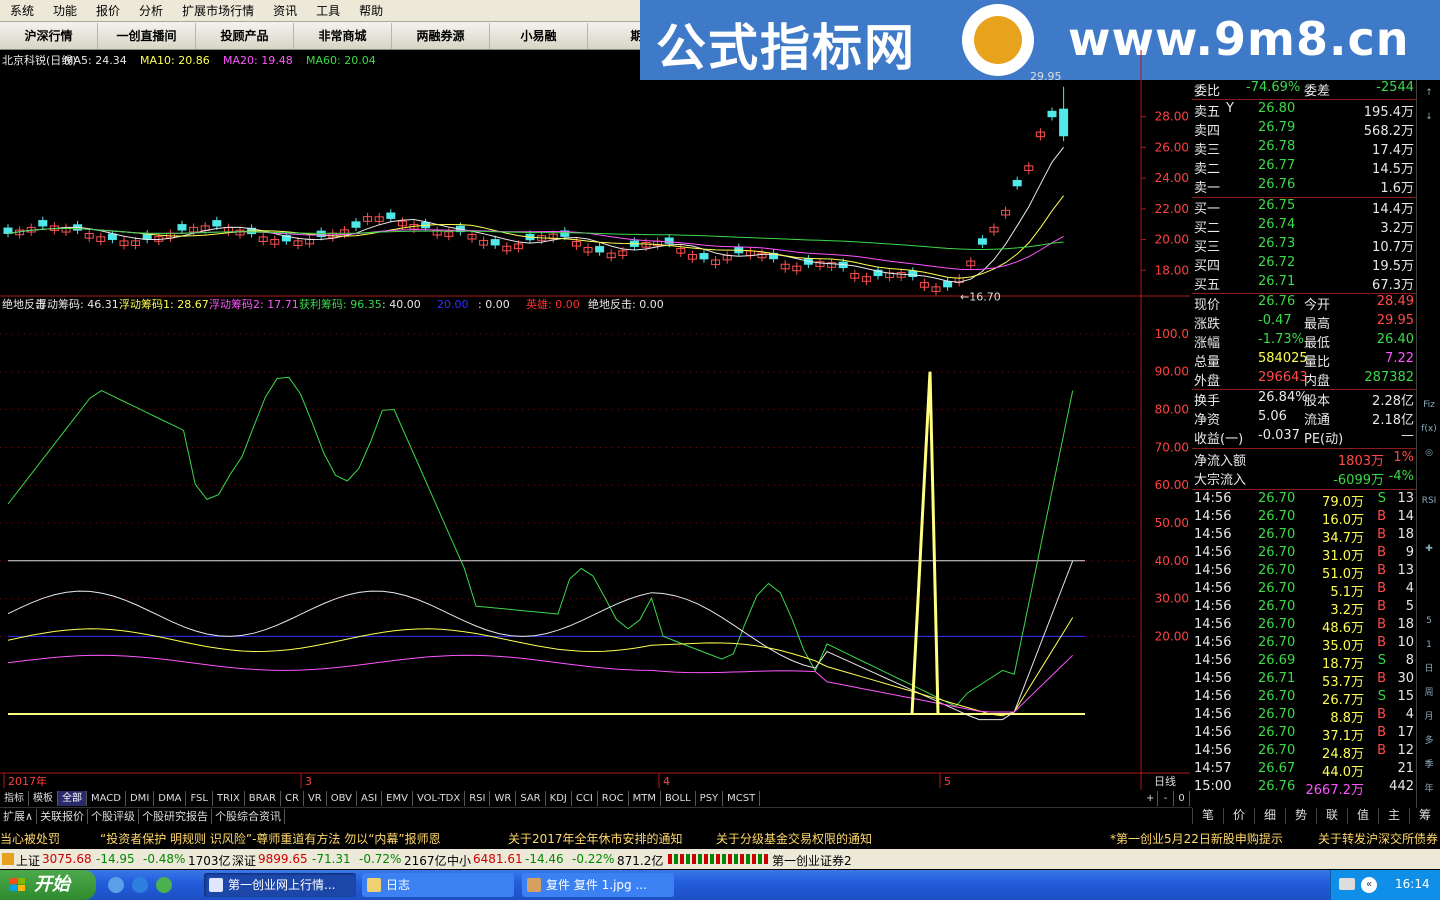  I want to click on top-tab: 投顾产品, so click(245, 35).